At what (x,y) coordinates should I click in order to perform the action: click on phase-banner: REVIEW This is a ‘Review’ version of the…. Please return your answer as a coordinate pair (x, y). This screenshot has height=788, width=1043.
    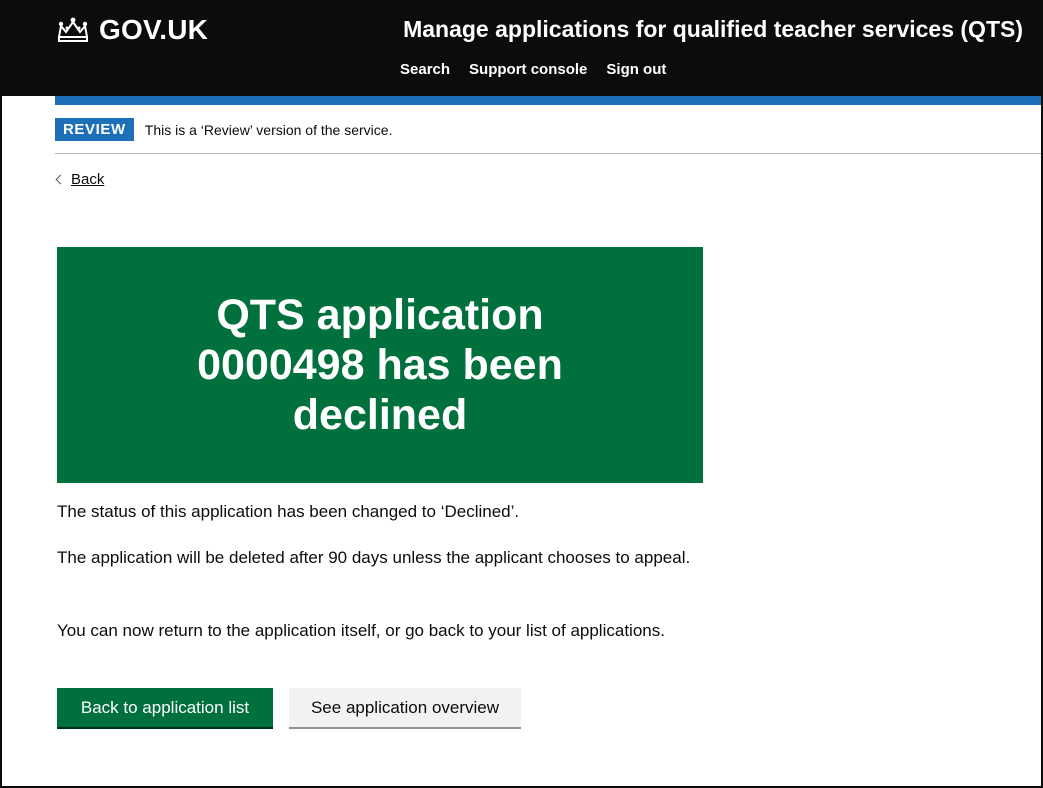
    Looking at the image, I should click on (223, 129).